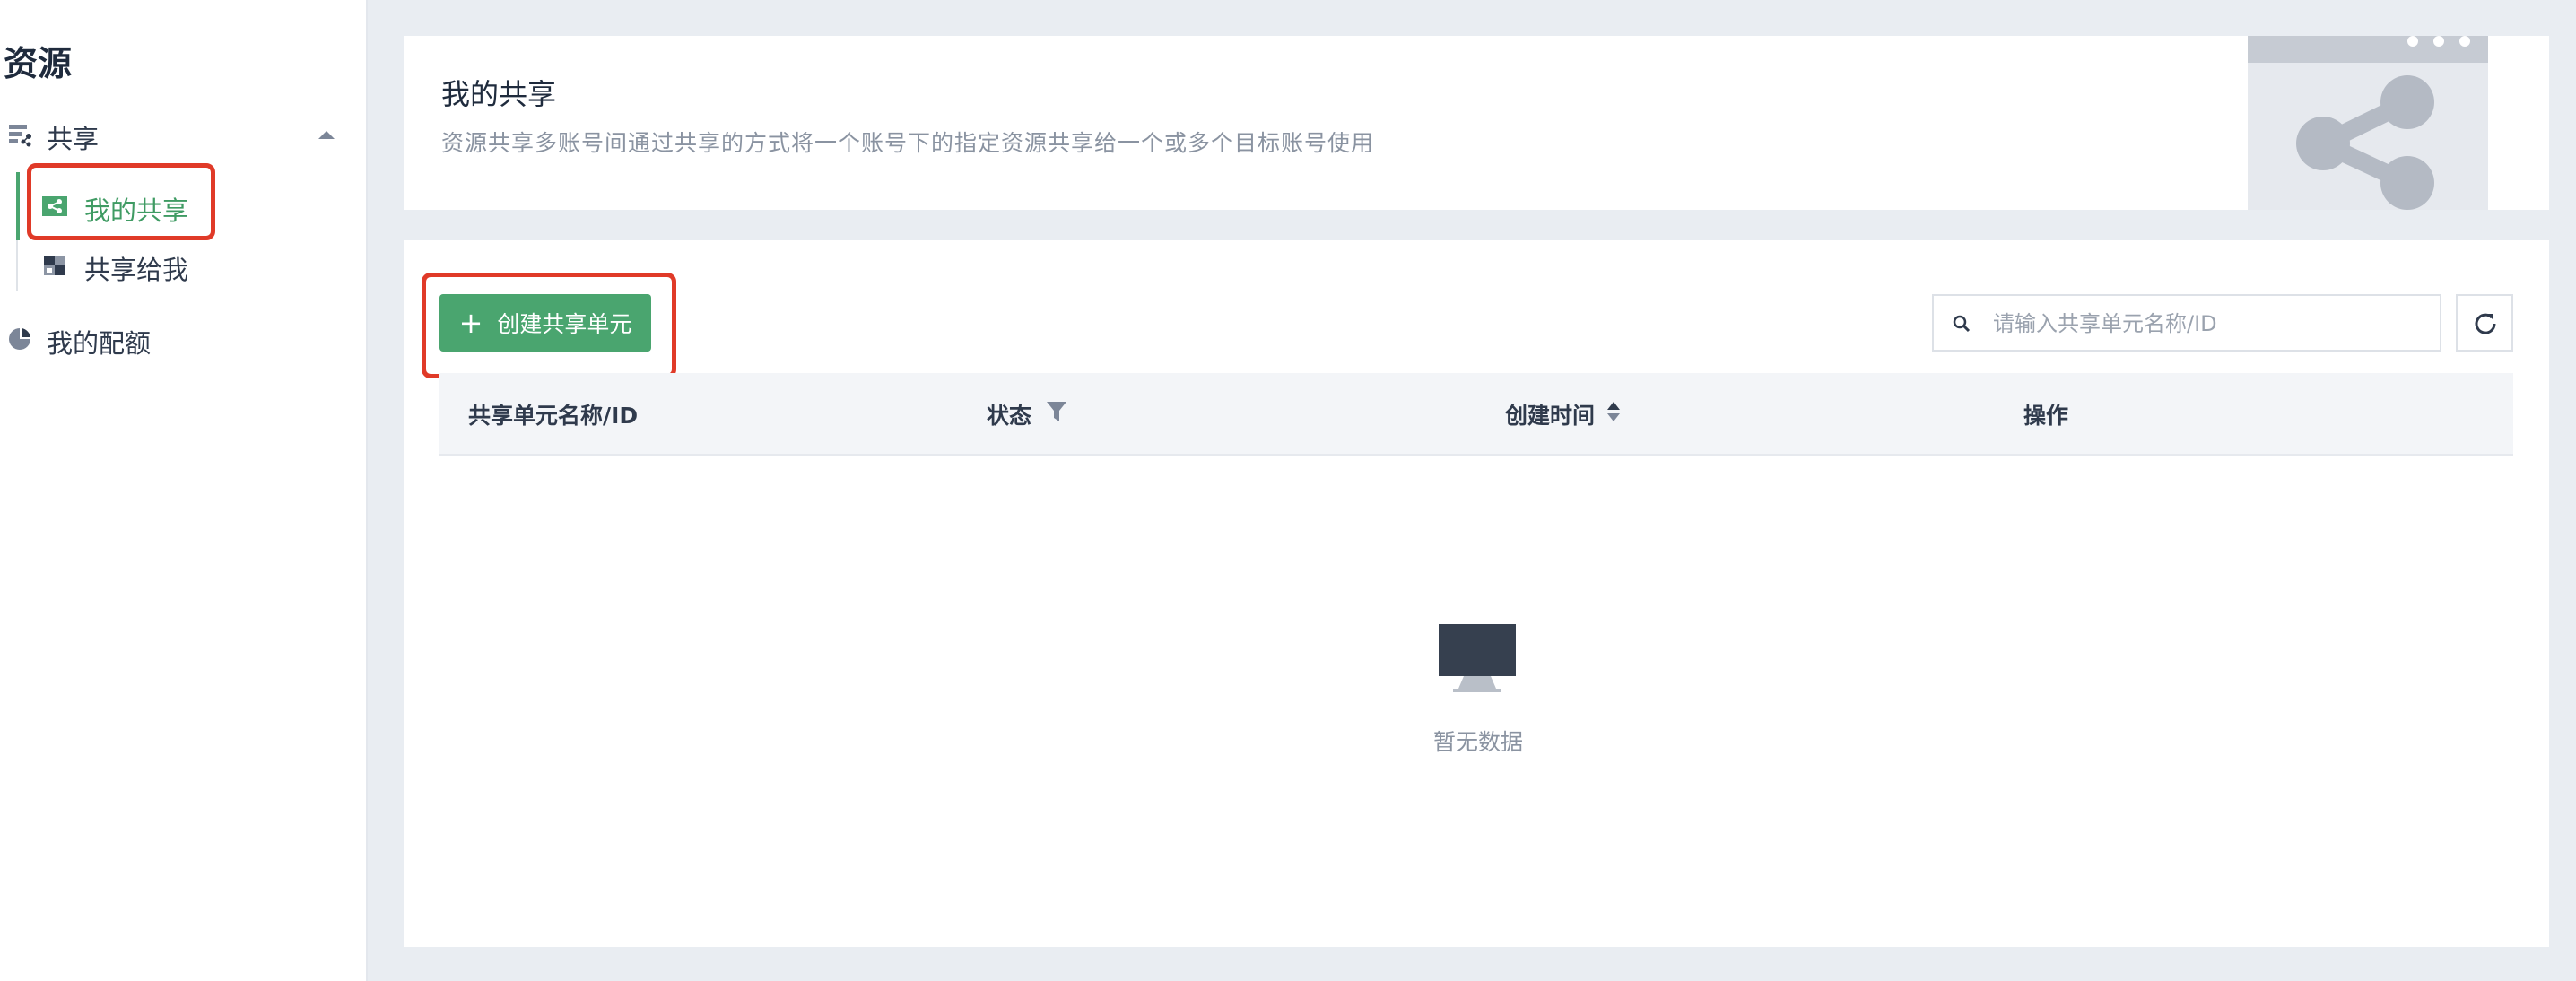 This screenshot has width=2576, height=981. I want to click on sidebar-item-label: 我的配额, so click(99, 343).